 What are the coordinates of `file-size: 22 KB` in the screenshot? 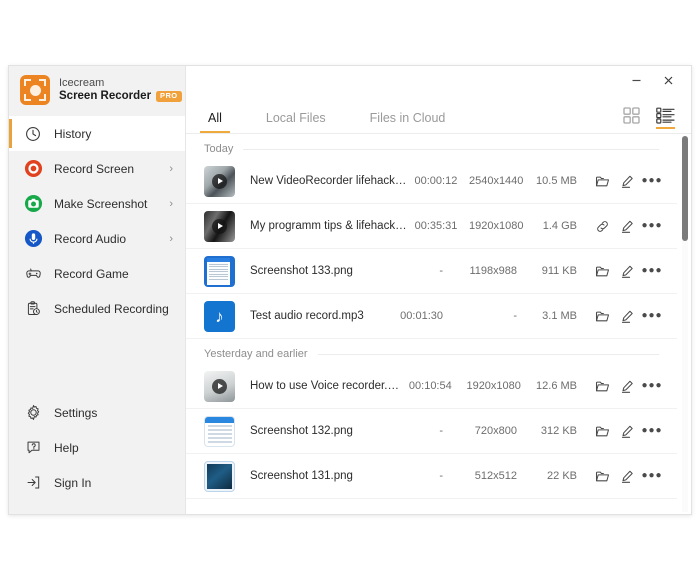 It's located at (562, 476).